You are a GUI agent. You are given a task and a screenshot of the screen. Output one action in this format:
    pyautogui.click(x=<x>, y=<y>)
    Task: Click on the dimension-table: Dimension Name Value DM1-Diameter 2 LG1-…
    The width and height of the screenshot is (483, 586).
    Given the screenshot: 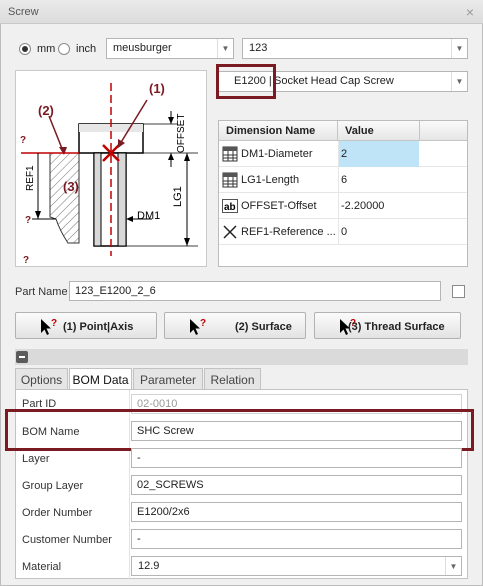 What is the action you would take?
    pyautogui.click(x=343, y=193)
    